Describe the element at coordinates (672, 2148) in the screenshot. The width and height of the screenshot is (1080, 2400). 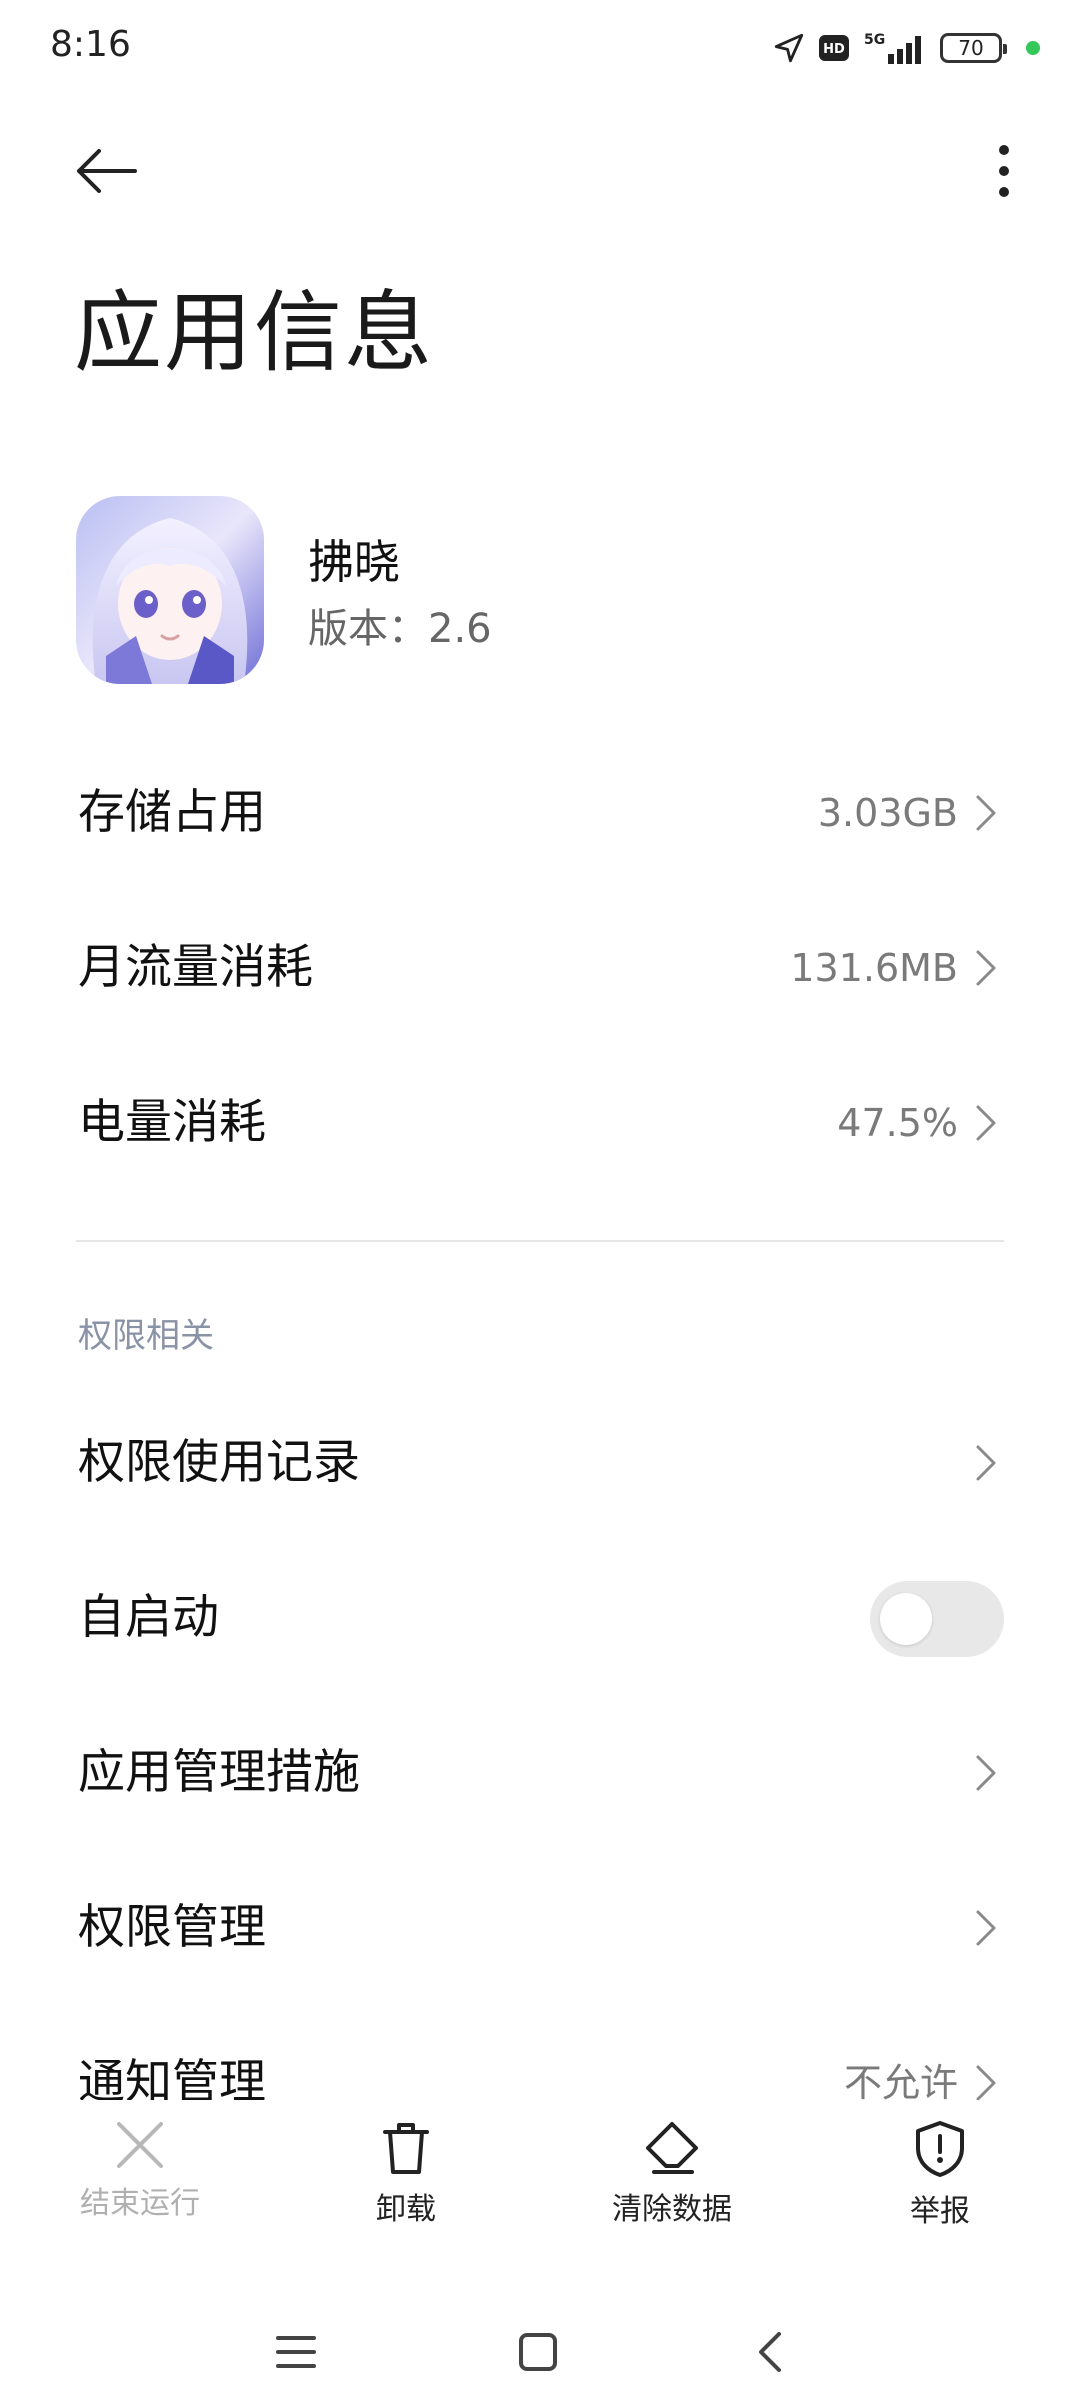
I see `eraser-icon` at that location.